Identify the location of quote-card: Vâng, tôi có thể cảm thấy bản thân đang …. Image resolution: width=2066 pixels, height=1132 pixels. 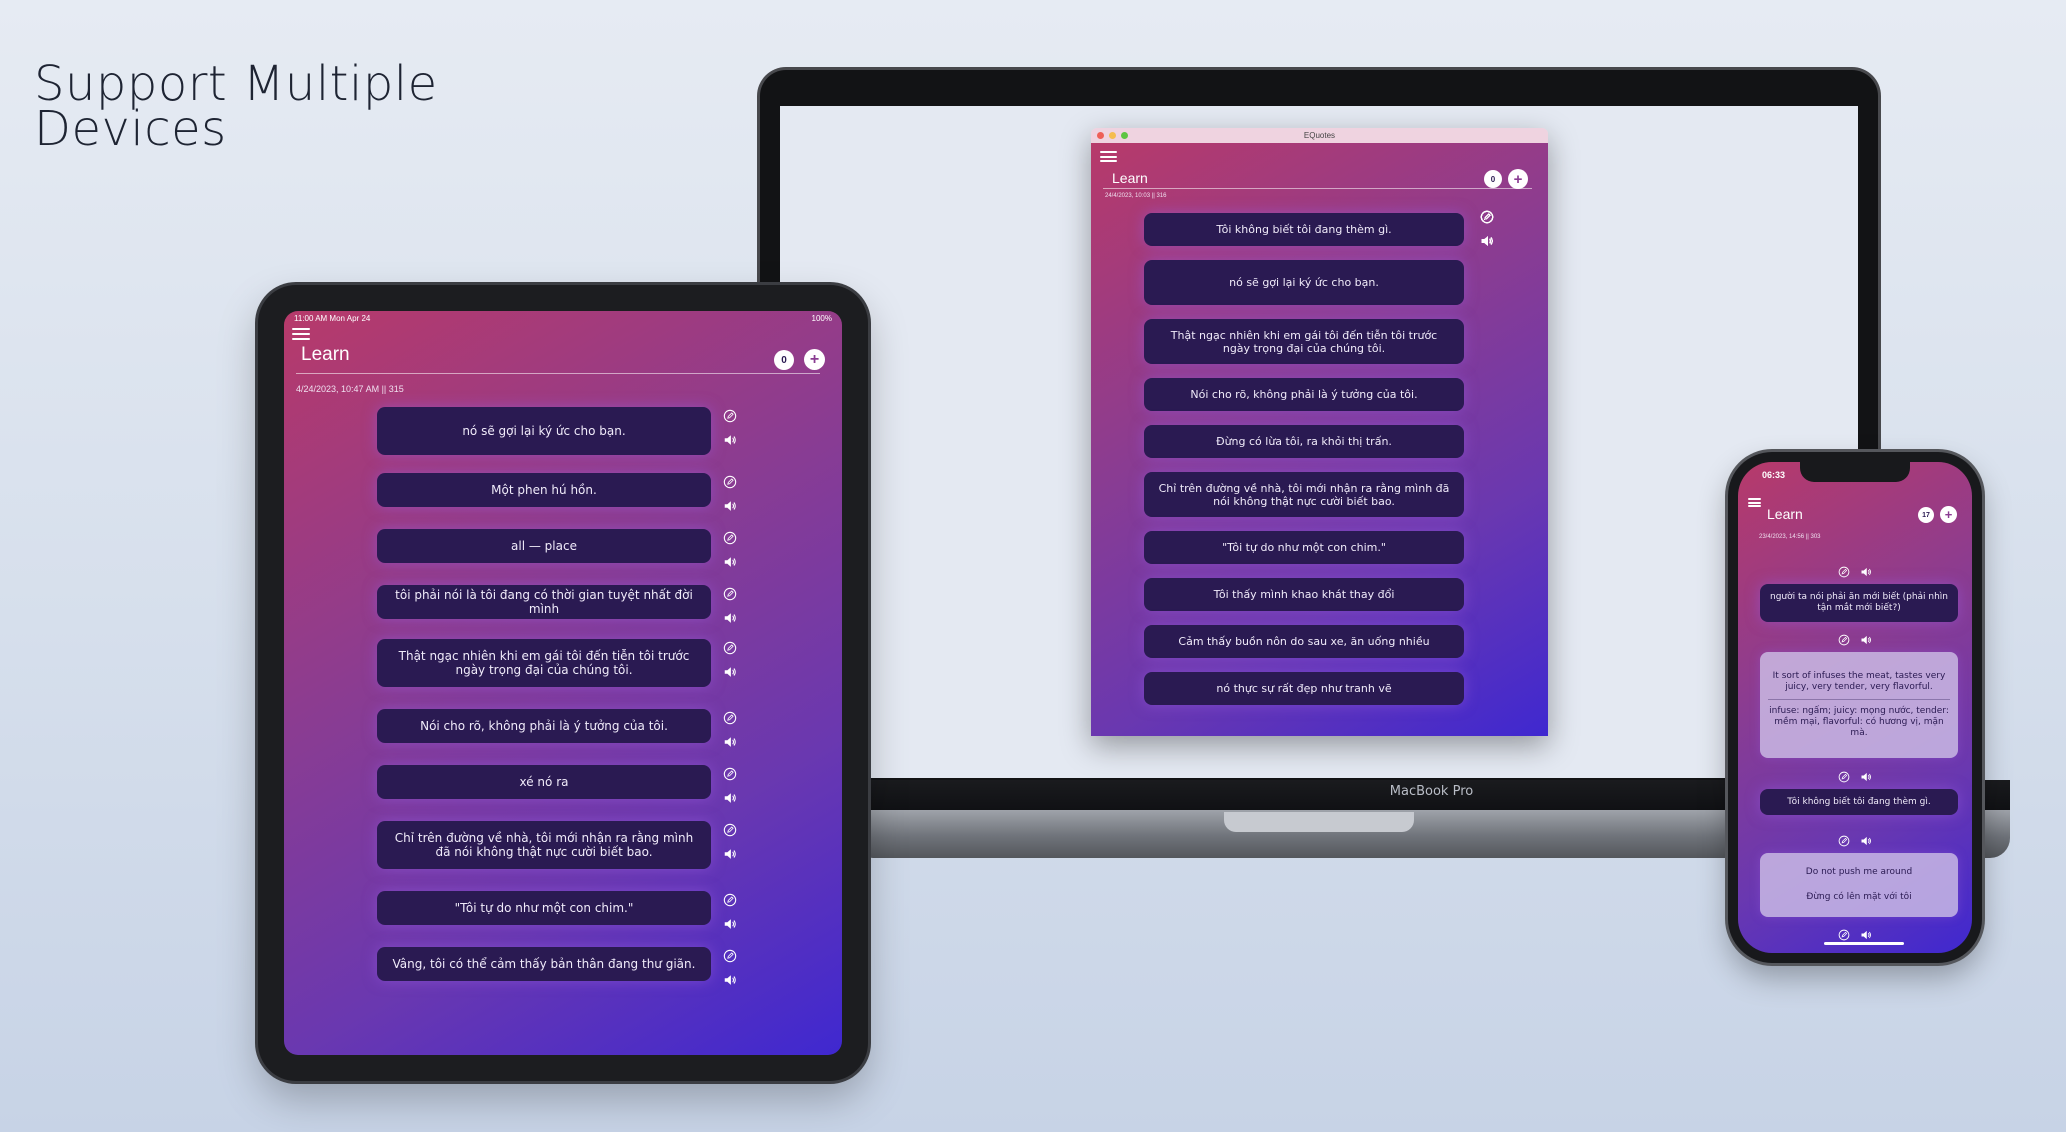
(544, 964).